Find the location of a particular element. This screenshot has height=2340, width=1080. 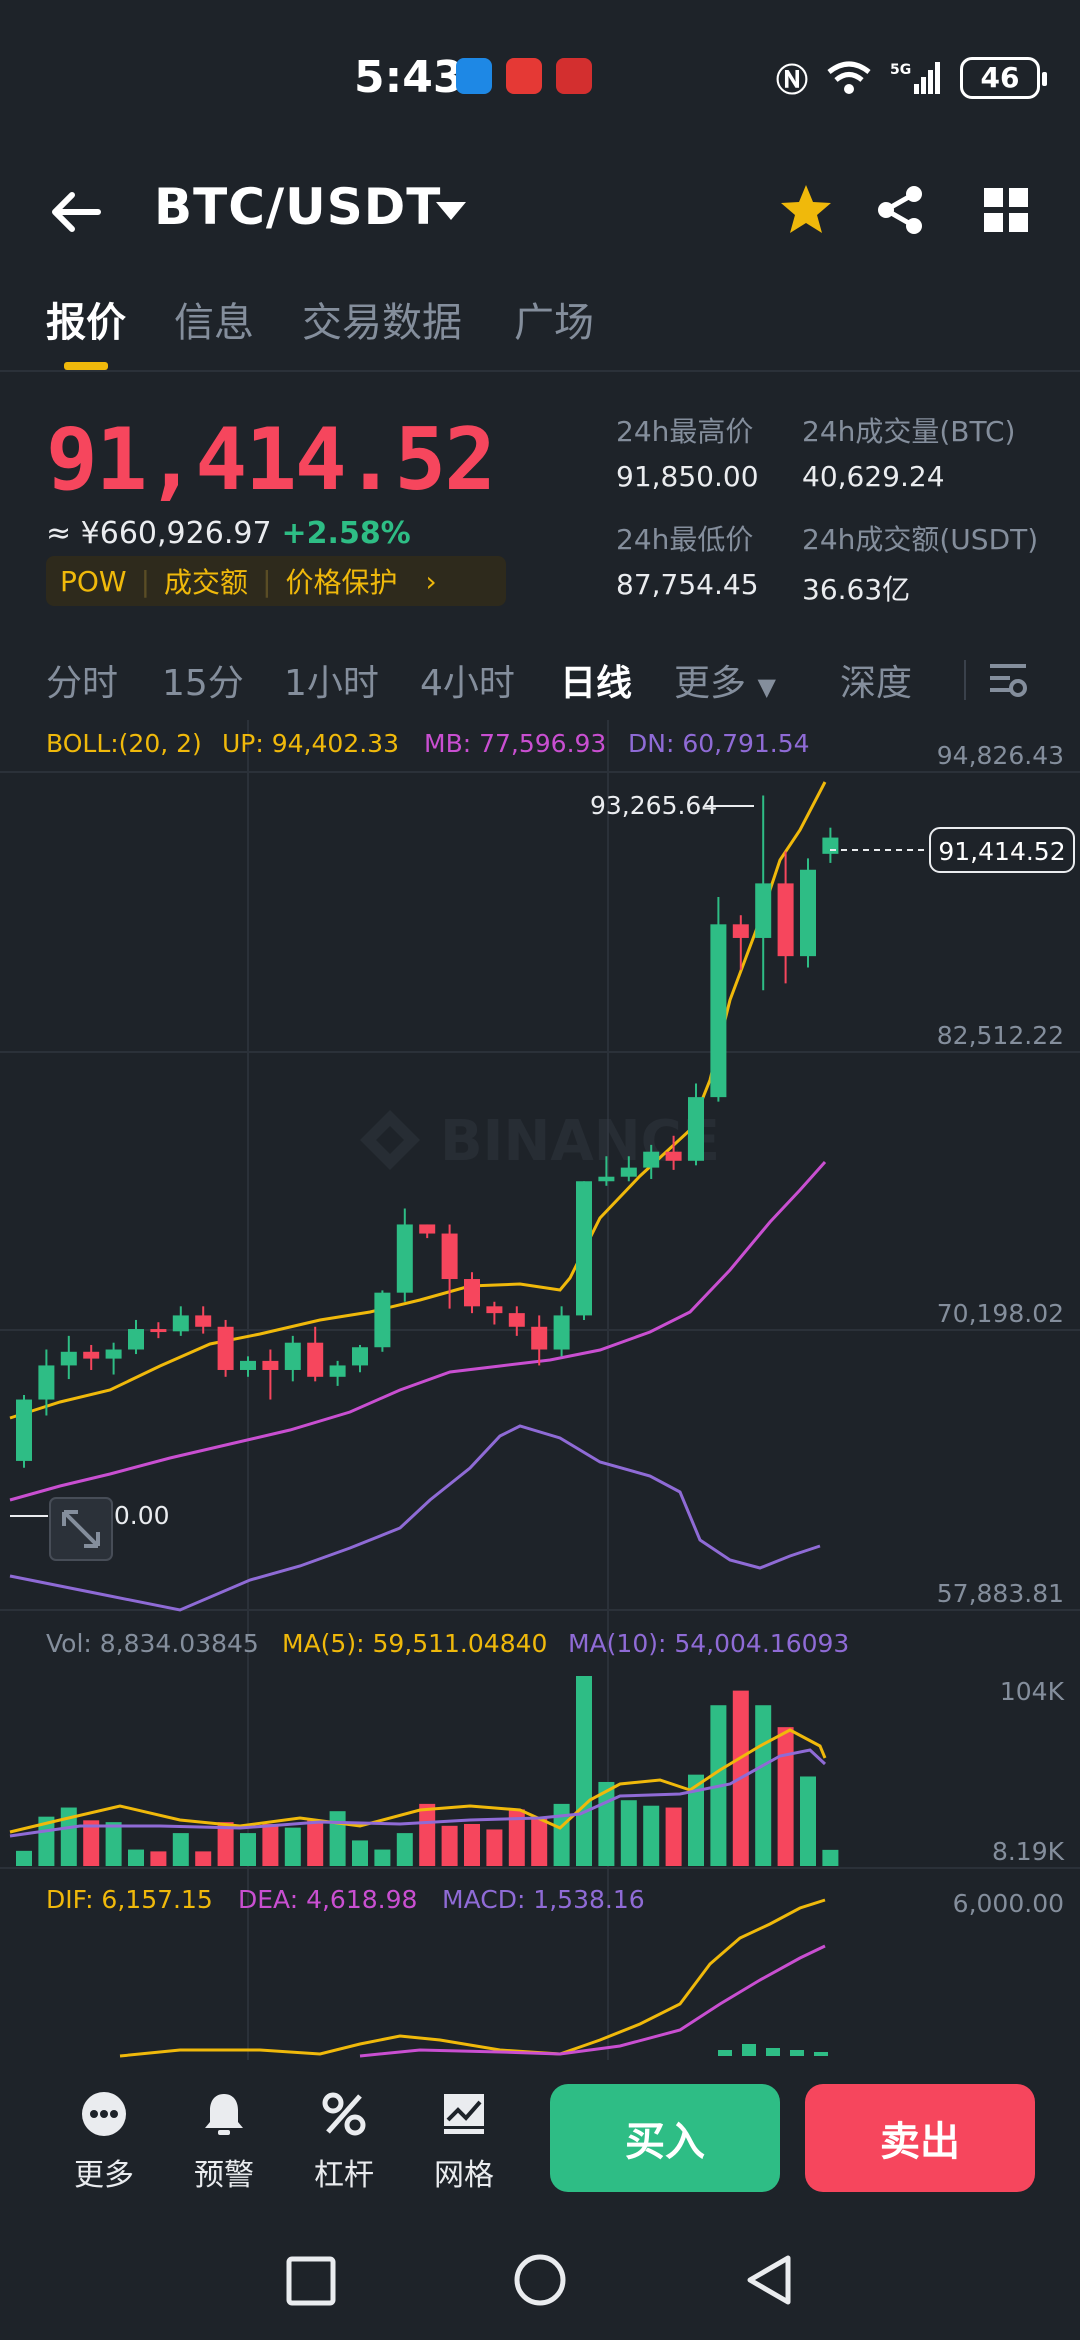

price-change: +2.58% is located at coordinates (346, 533).